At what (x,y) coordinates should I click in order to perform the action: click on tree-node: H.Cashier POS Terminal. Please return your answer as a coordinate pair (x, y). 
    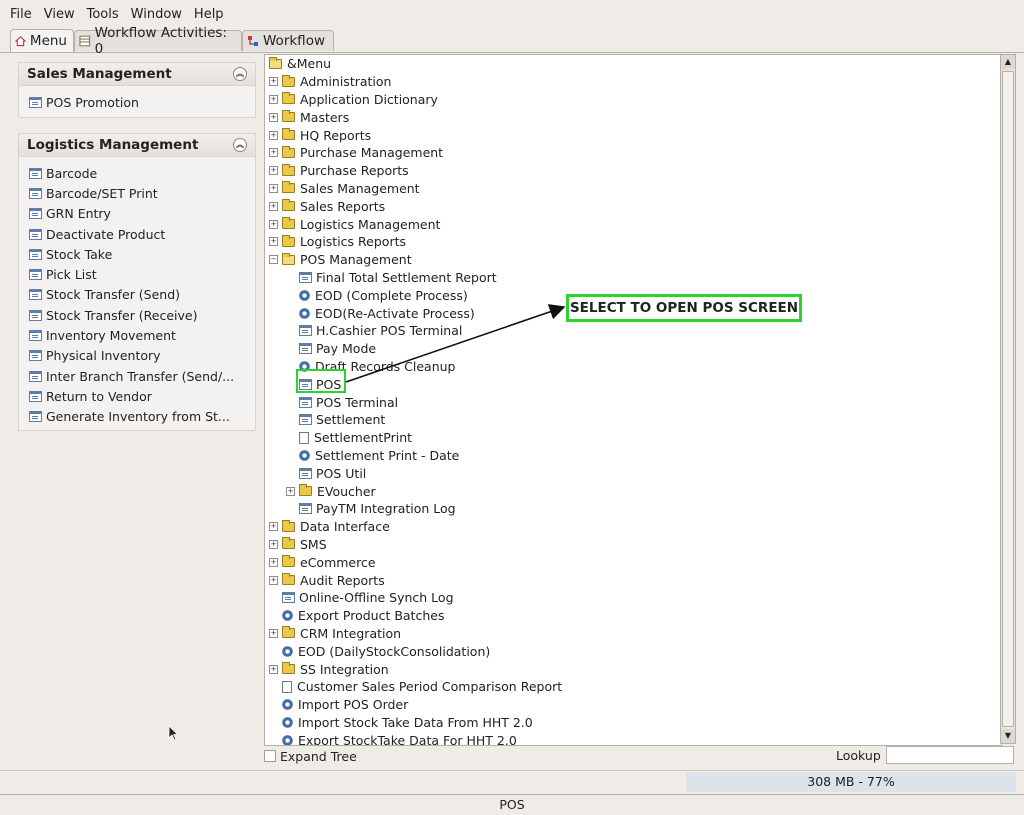
    Looking at the image, I should click on (374, 331).